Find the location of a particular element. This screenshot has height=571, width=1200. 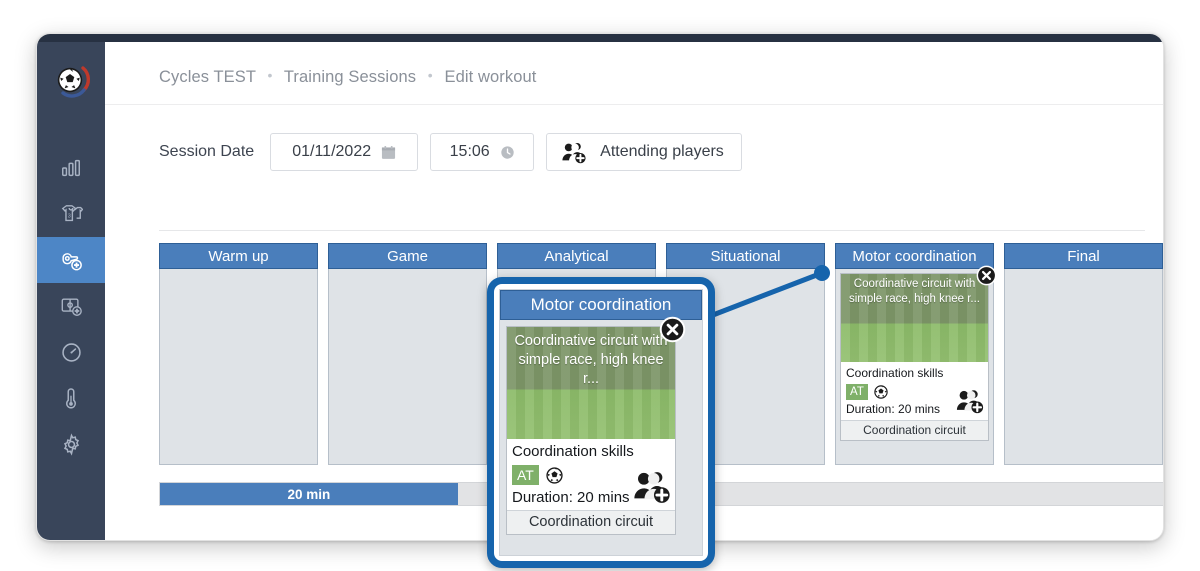

breadcrumb-item-training-sessions: Training Sessions is located at coordinates (350, 77).